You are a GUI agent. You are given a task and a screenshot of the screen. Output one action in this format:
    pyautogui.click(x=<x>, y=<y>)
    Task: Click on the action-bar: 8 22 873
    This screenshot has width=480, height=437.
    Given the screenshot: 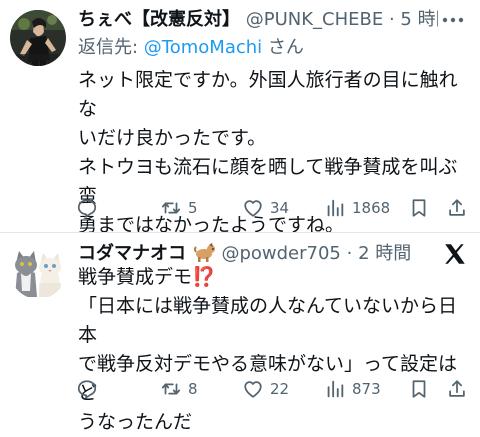 What is the action you would take?
    pyautogui.click(x=272, y=389)
    